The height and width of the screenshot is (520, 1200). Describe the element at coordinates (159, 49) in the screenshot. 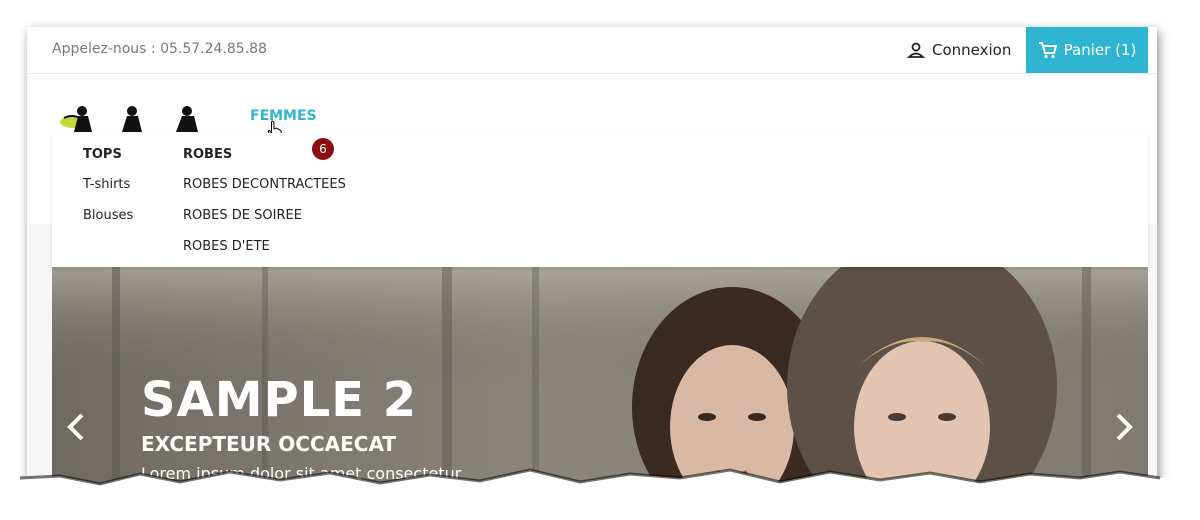

I see `phone-contact: Appelez-nous : 05.57.24.85.88` at that location.